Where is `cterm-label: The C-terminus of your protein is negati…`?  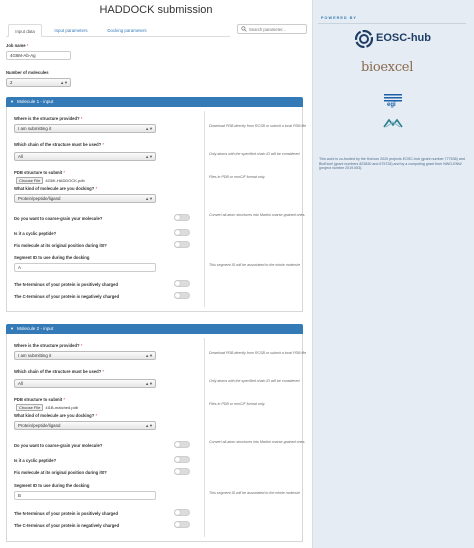
cterm-label: The C-terminus of your protein is negati… is located at coordinates (67, 525).